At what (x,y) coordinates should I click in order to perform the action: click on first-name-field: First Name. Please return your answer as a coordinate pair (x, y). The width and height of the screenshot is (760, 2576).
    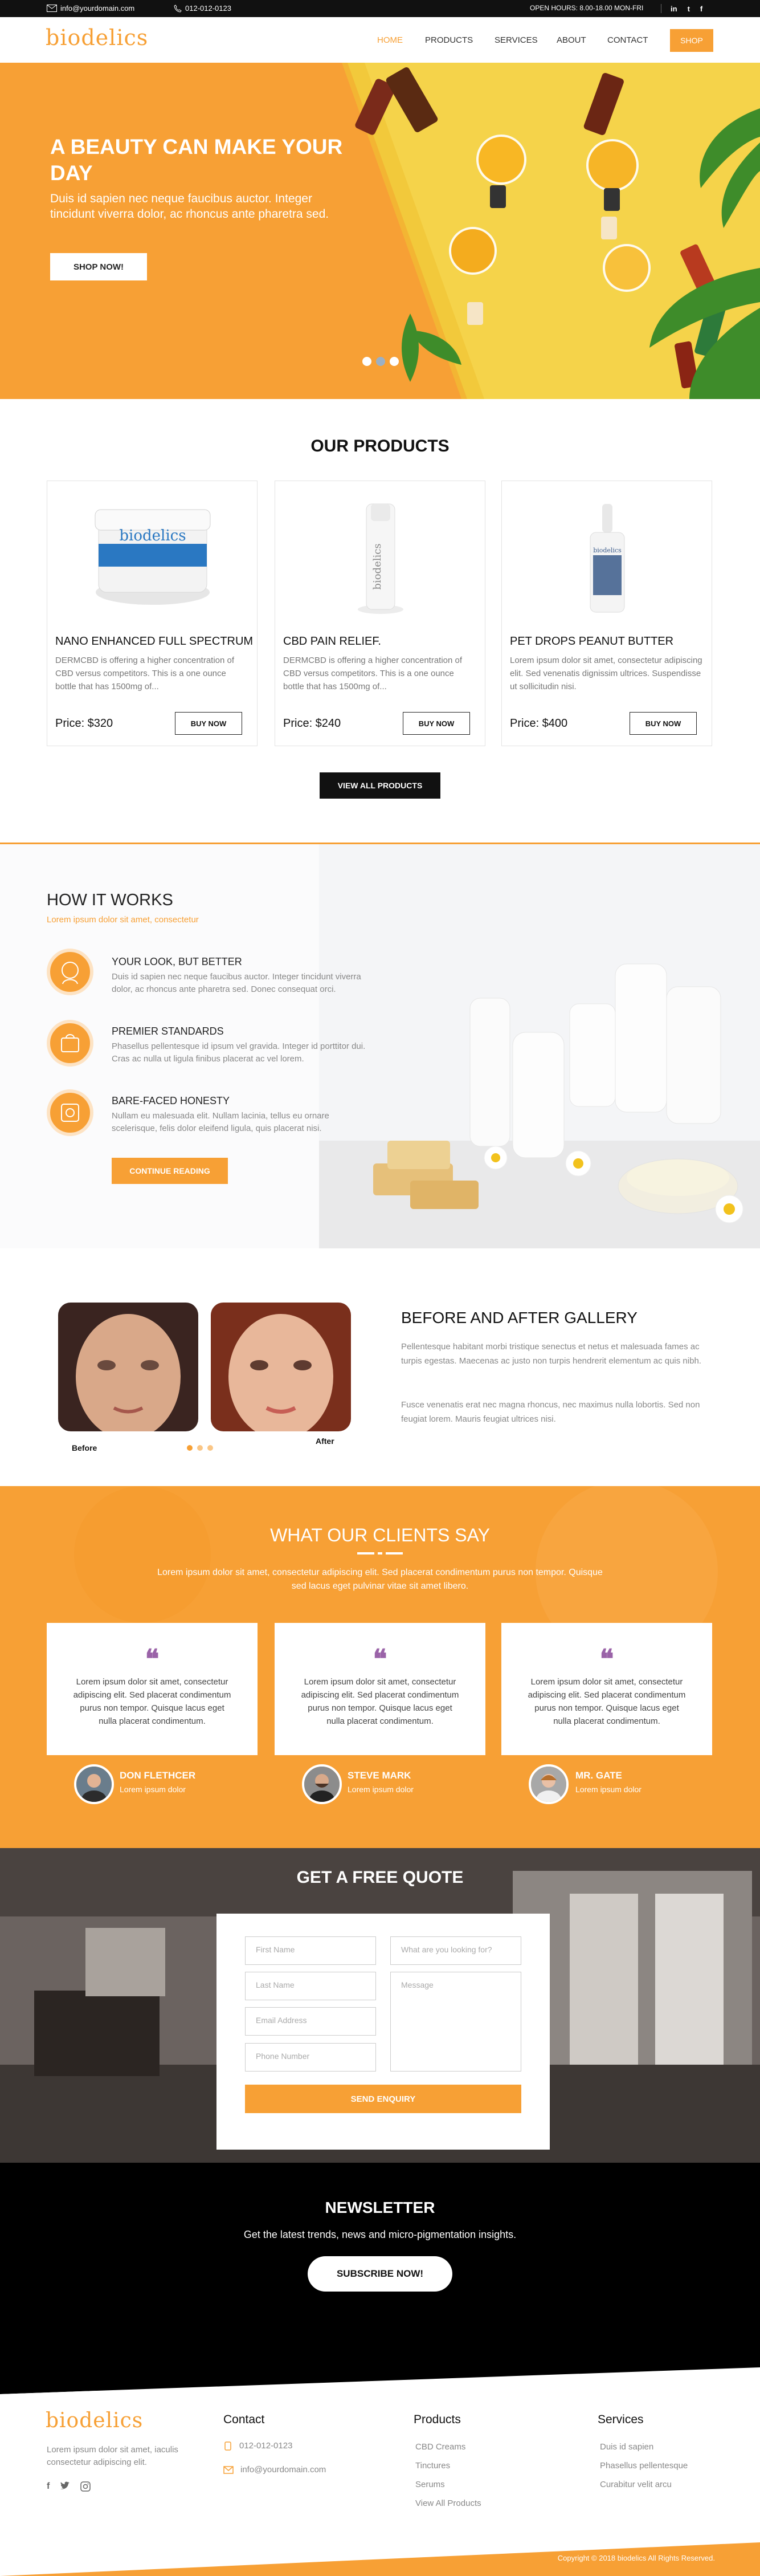
    Looking at the image, I should click on (310, 1950).